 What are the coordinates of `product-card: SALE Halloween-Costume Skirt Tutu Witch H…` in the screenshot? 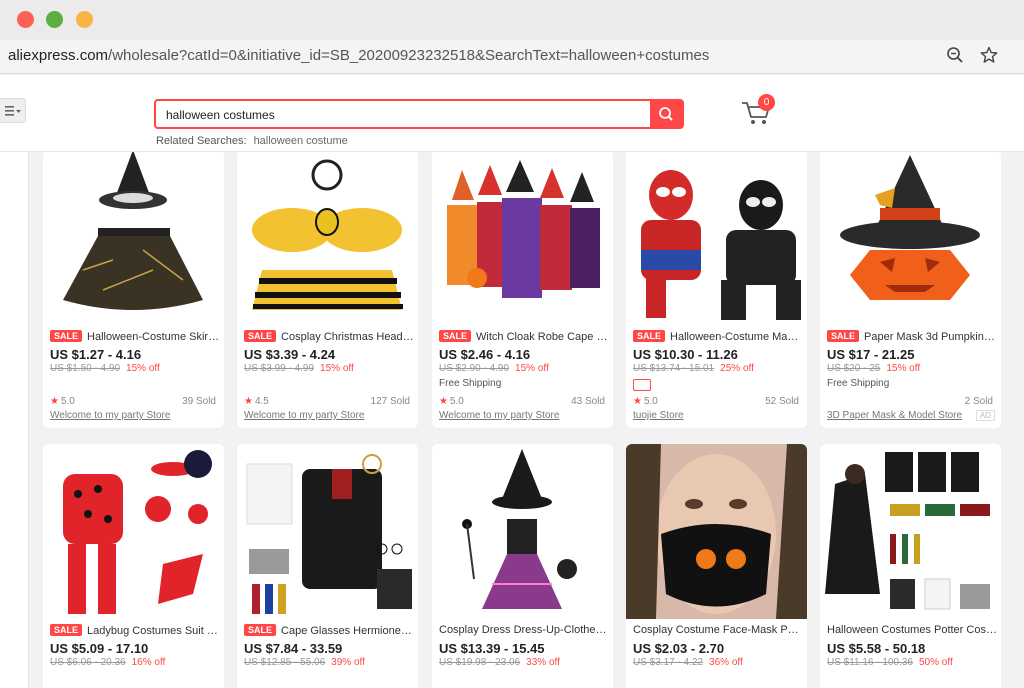 It's located at (133, 289).